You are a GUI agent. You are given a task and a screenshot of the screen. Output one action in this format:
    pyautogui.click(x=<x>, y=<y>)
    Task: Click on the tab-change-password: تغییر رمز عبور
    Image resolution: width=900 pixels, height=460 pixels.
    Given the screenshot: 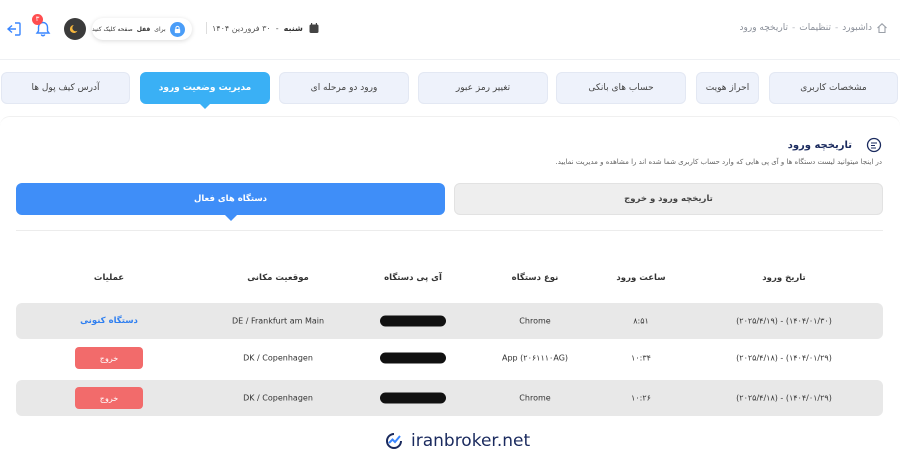 What is the action you would take?
    pyautogui.click(x=483, y=88)
    